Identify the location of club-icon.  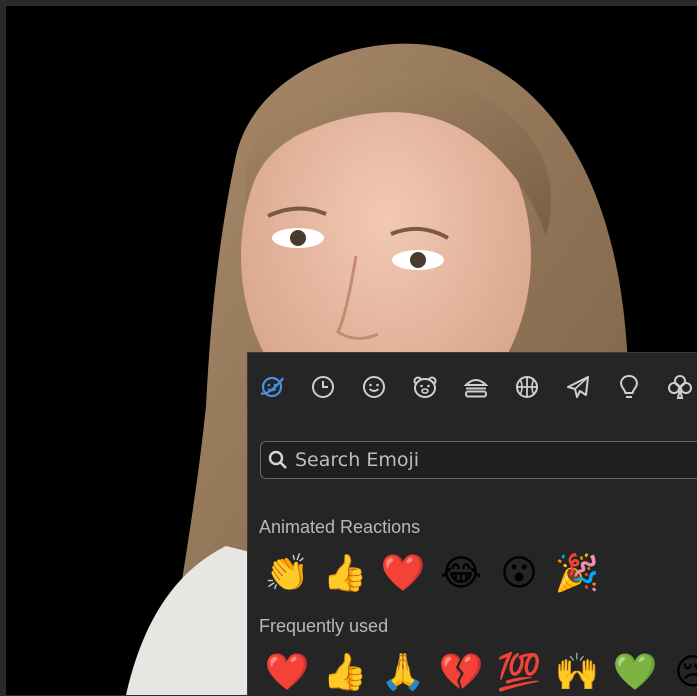
(680, 387).